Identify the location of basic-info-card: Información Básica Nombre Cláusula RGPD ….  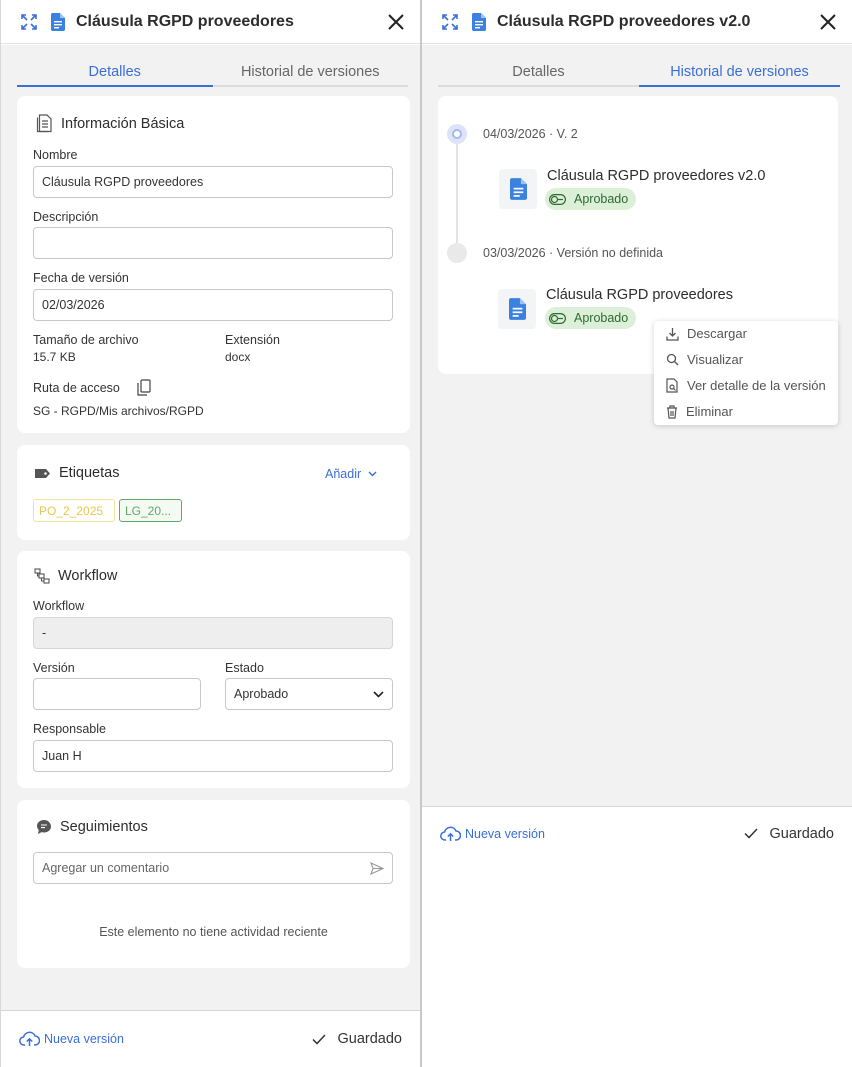
(213, 264).